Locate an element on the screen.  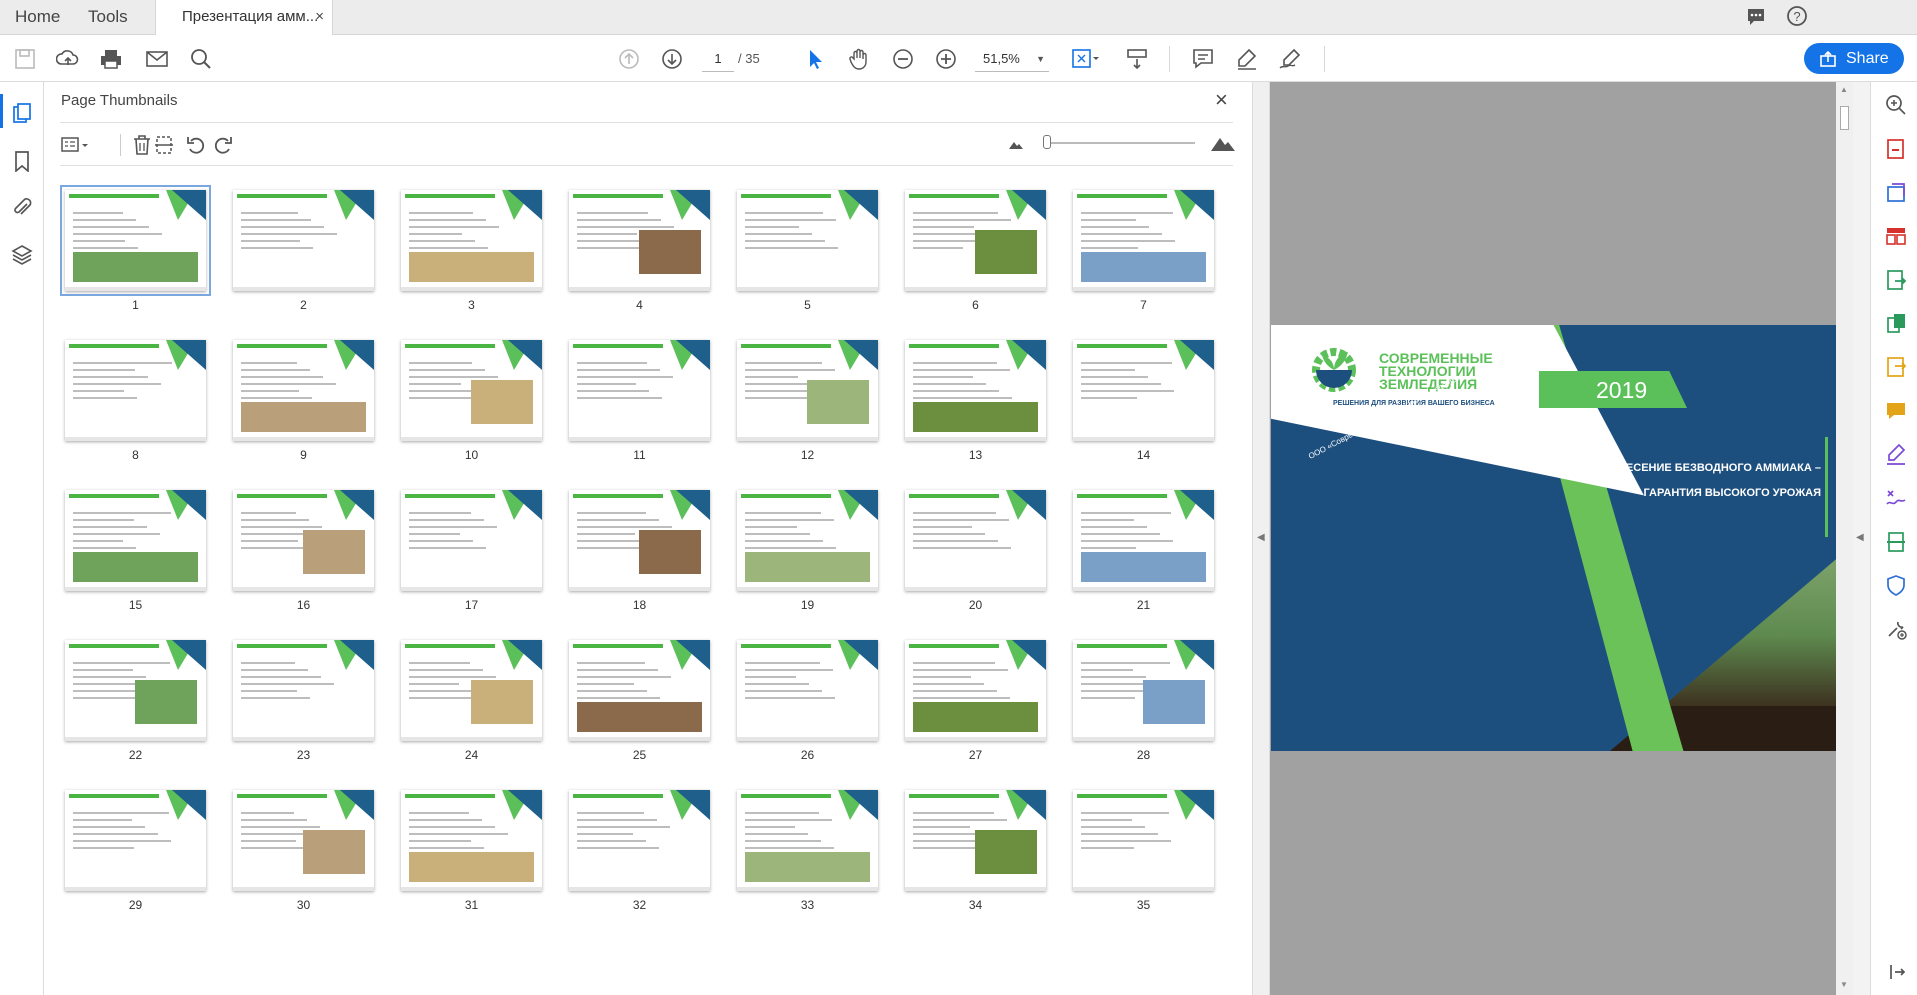
combine-files-icon is located at coordinates (1896, 323).